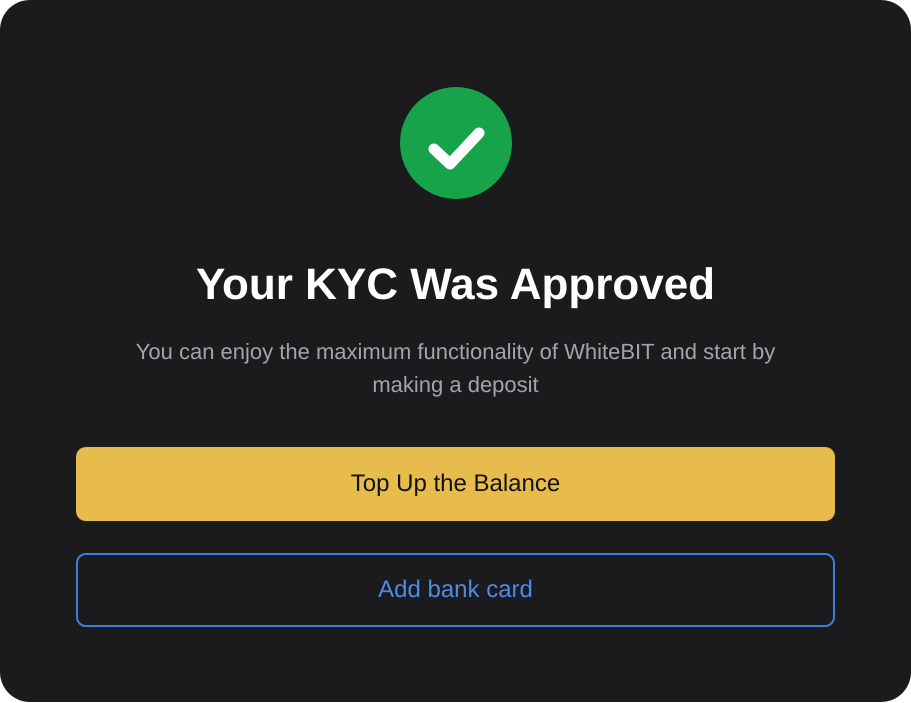  I want to click on add-card-button: Add bank card, so click(455, 590).